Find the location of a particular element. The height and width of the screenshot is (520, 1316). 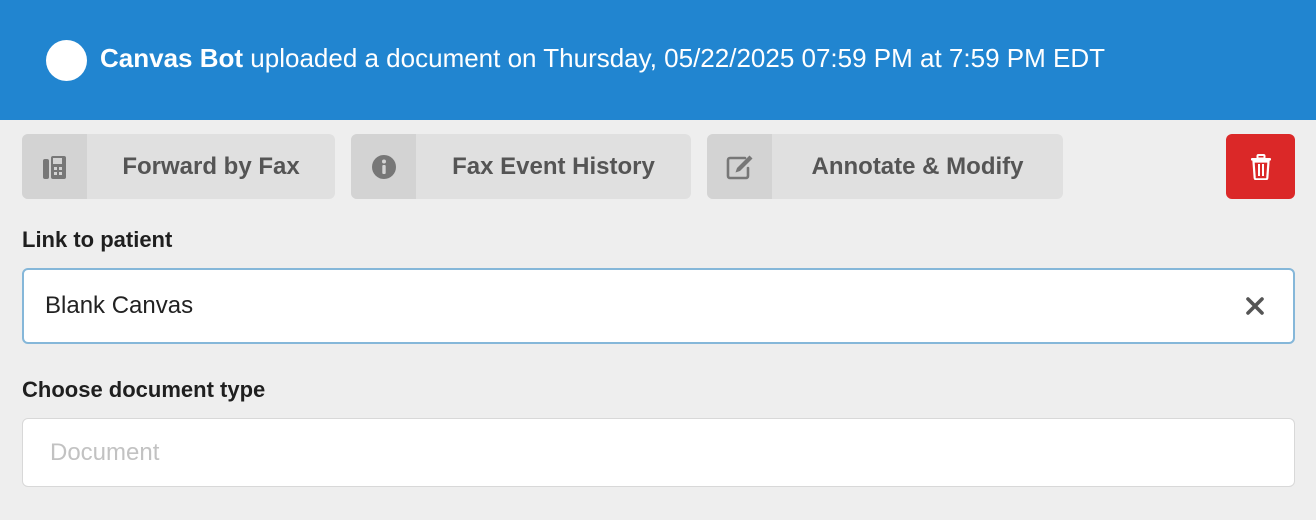

document-type-input is located at coordinates (650, 452).